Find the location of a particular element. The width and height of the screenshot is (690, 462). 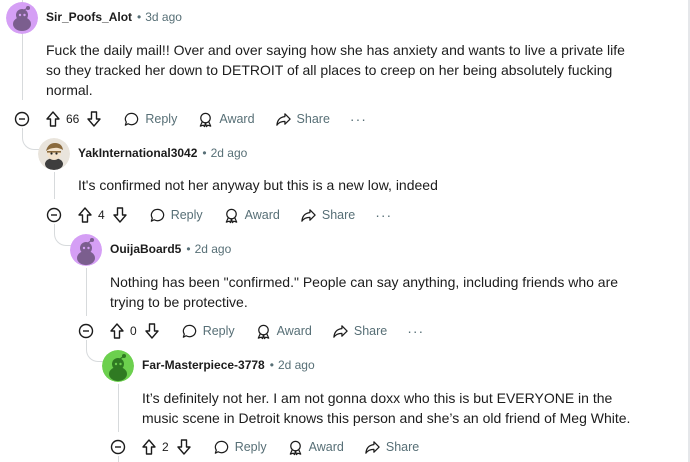

comment-line: trying to be protective. is located at coordinates (179, 302).